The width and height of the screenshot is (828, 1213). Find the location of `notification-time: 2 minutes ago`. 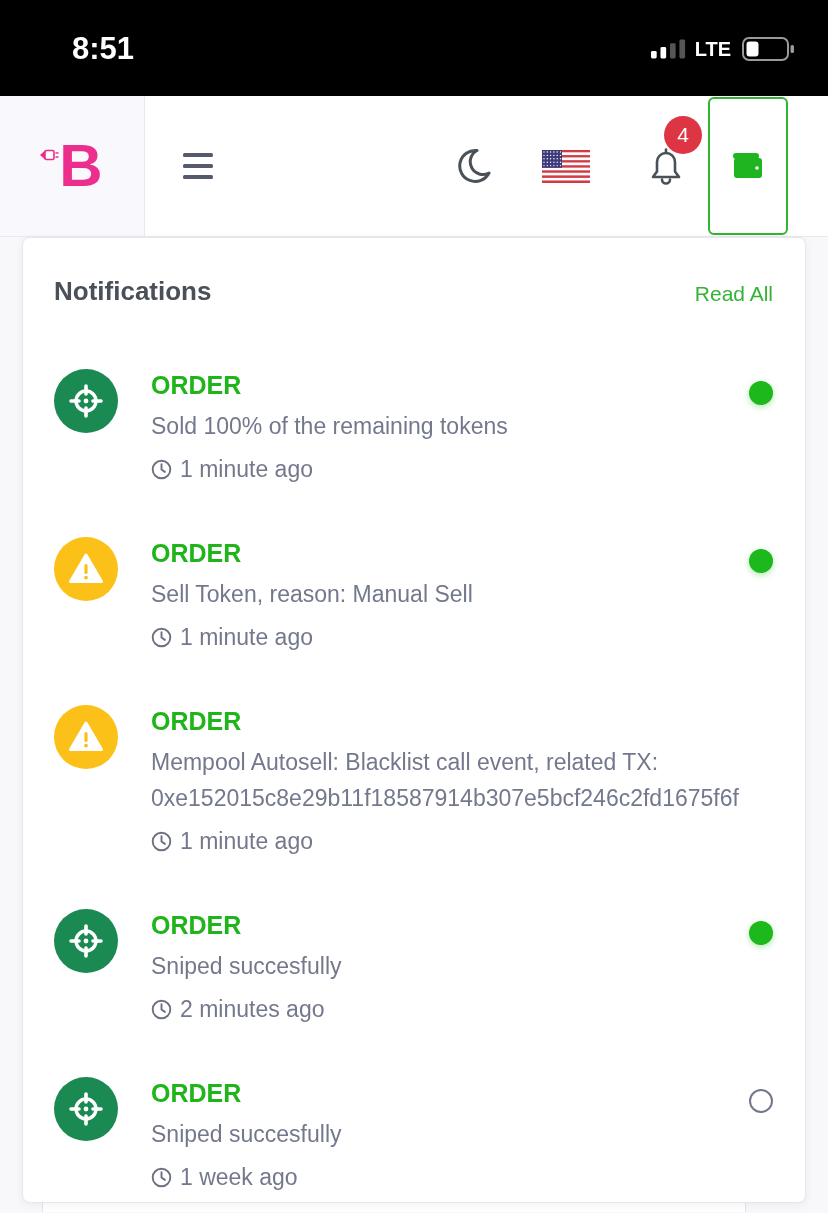

notification-time: 2 minutes ago is located at coordinates (252, 1009).